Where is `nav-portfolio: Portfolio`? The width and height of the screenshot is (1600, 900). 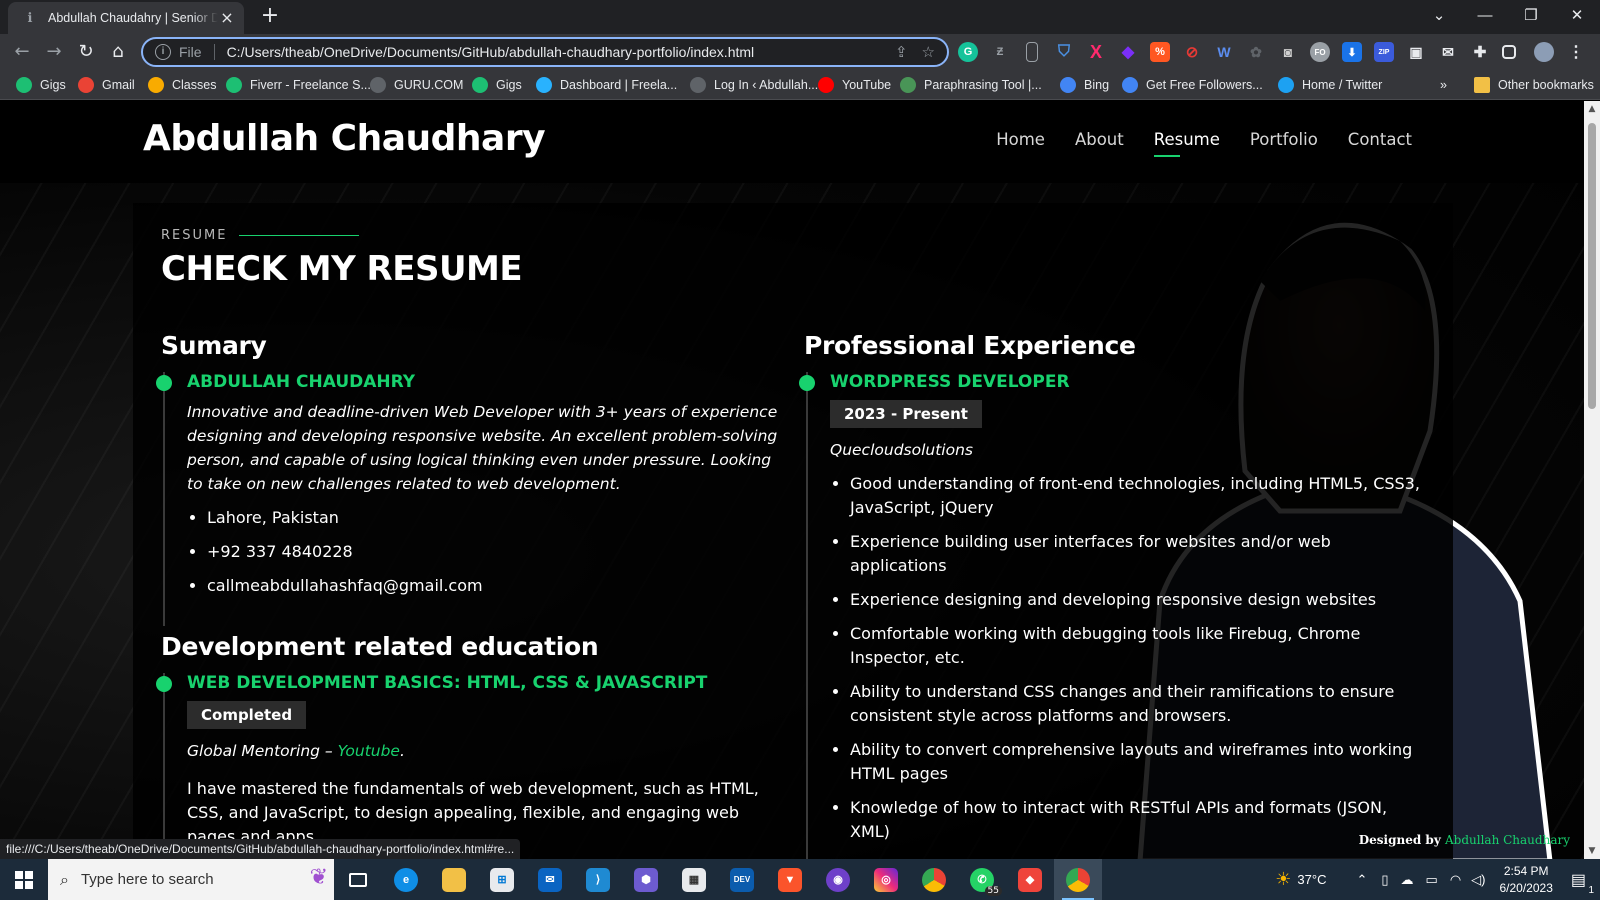
nav-portfolio: Portfolio is located at coordinates (1284, 139).